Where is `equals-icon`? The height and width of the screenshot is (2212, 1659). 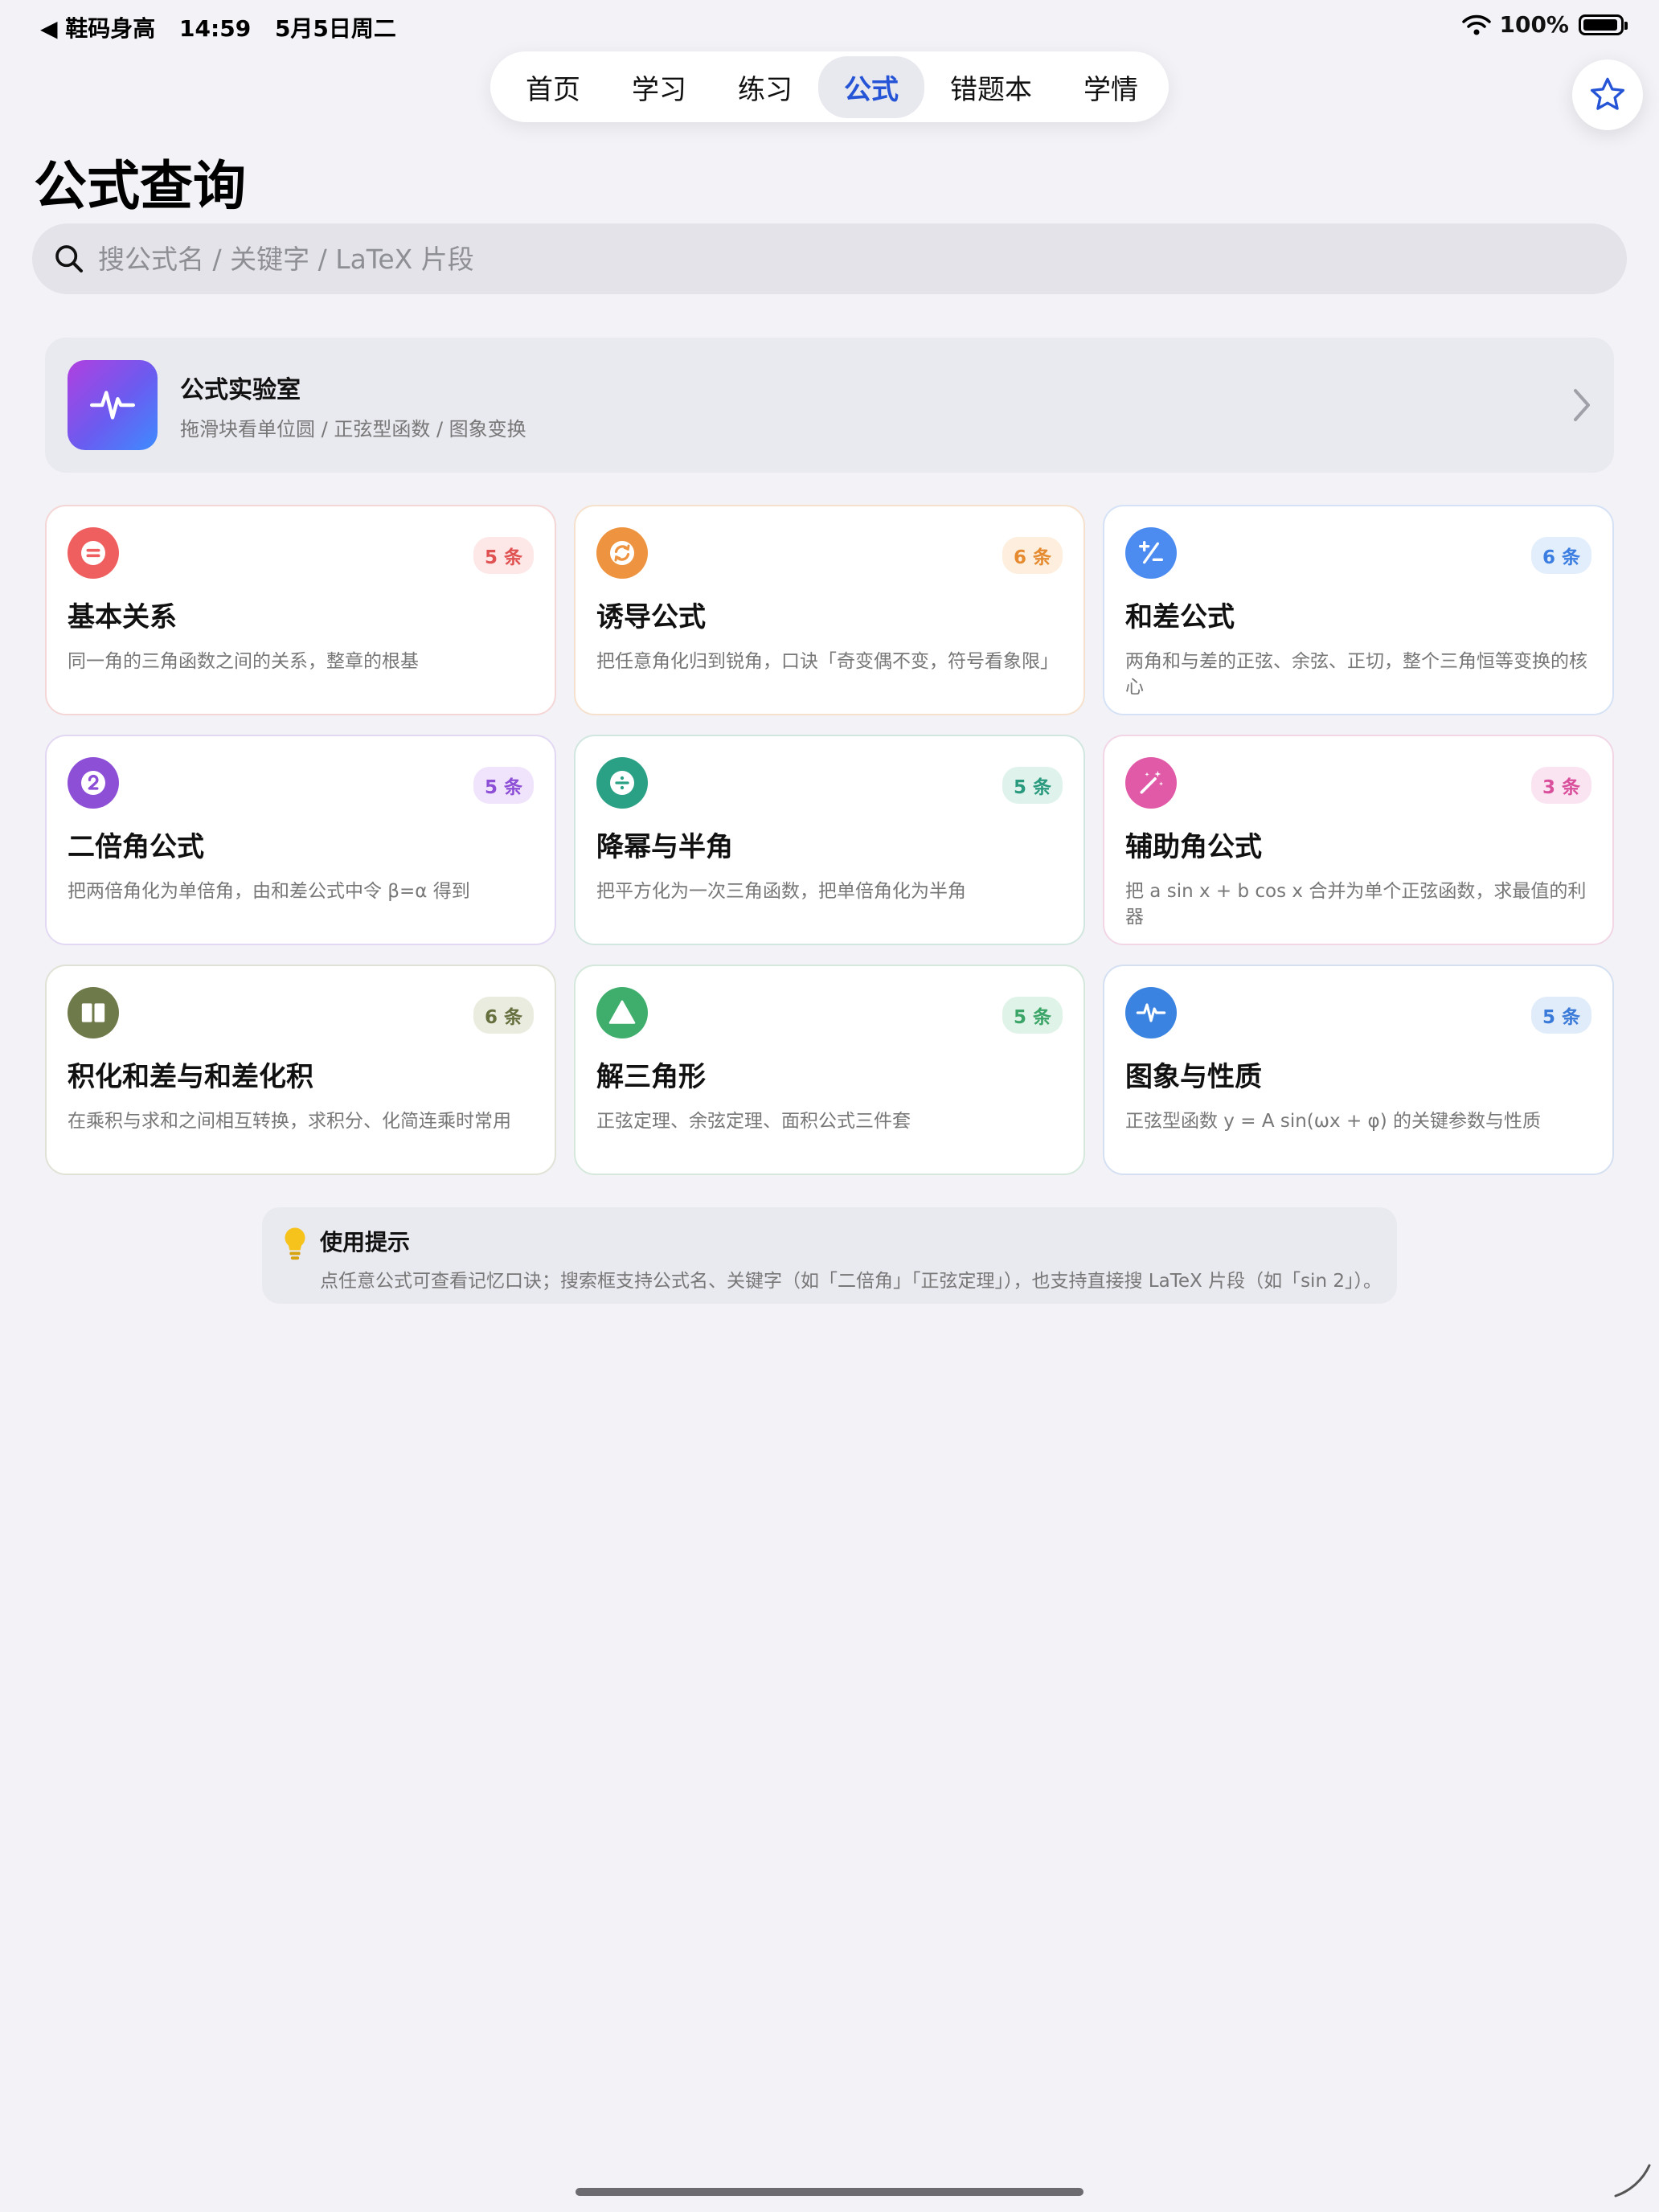
equals-icon is located at coordinates (93, 553).